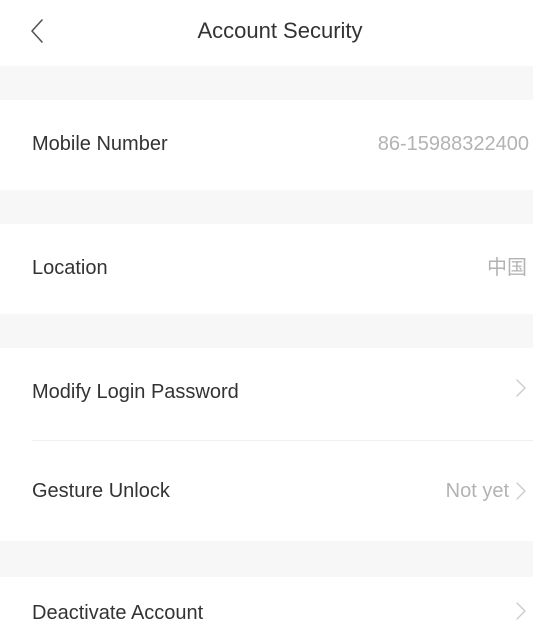  I want to click on row-deactivate-account: Deactivate Account, so click(266, 602).